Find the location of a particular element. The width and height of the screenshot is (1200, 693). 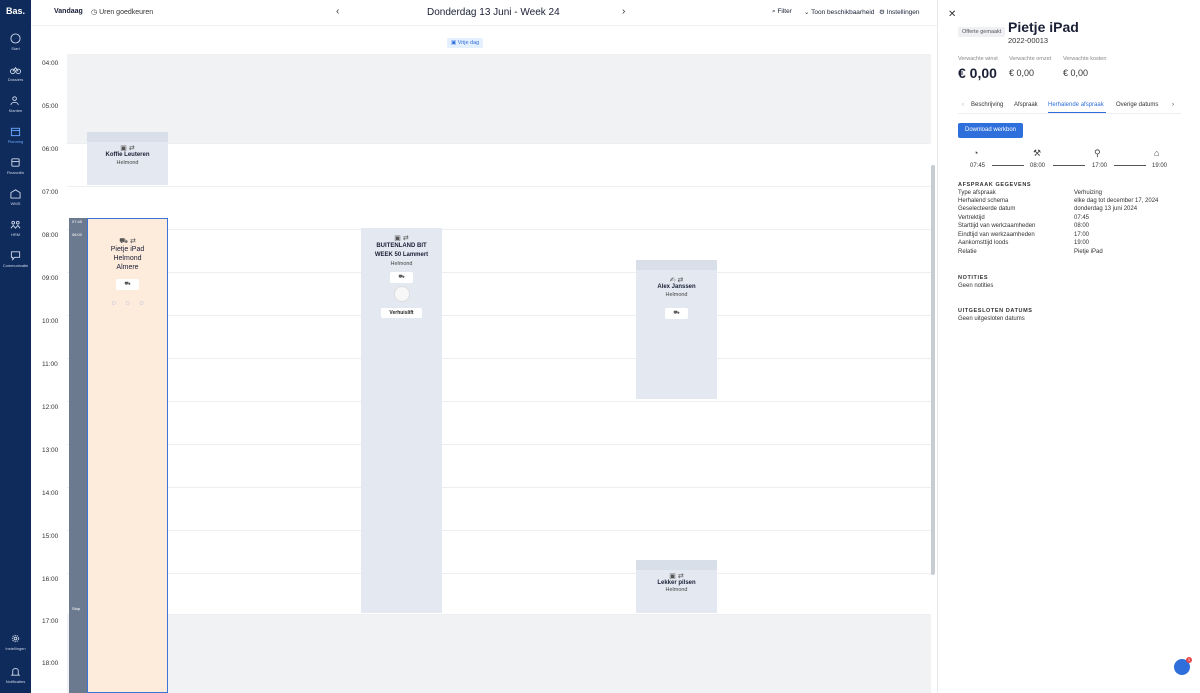

show-availability-toggle: ⌄ Toon beschikbaarheid is located at coordinates (839, 12).